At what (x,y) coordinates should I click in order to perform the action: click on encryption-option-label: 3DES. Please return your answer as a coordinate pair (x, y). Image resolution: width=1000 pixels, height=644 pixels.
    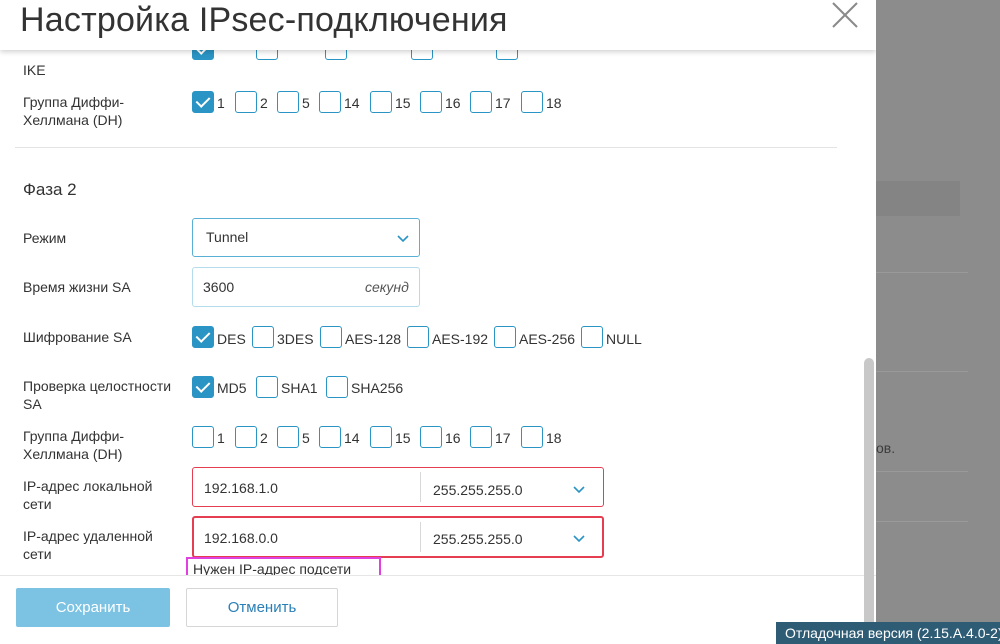
    Looking at the image, I should click on (295, 339).